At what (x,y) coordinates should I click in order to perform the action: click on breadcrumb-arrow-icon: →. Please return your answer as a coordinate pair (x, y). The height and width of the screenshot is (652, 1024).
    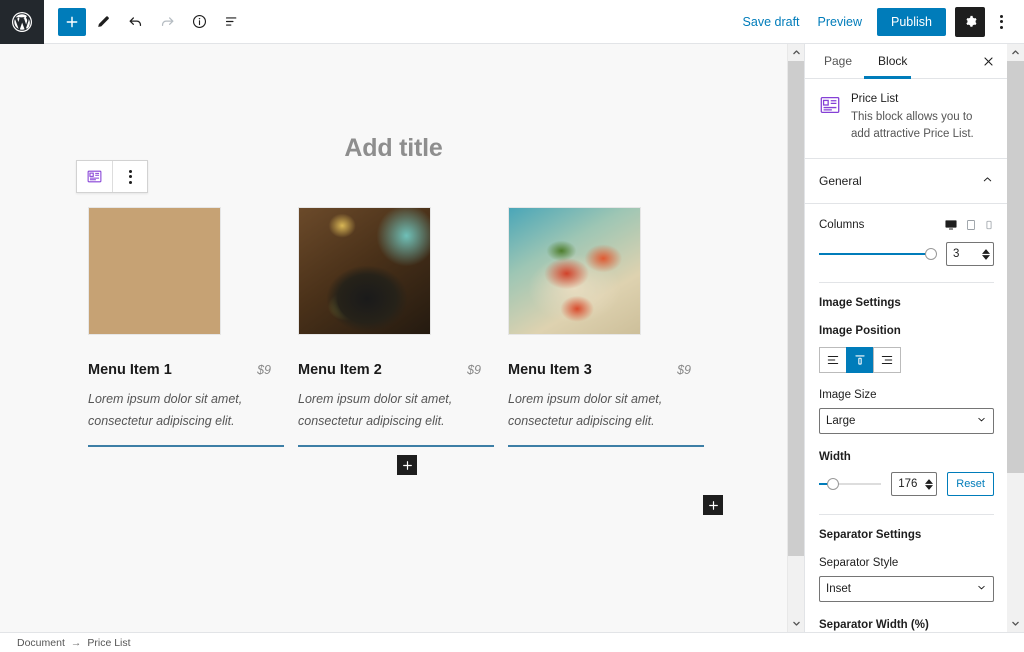
    Looking at the image, I should click on (76, 642).